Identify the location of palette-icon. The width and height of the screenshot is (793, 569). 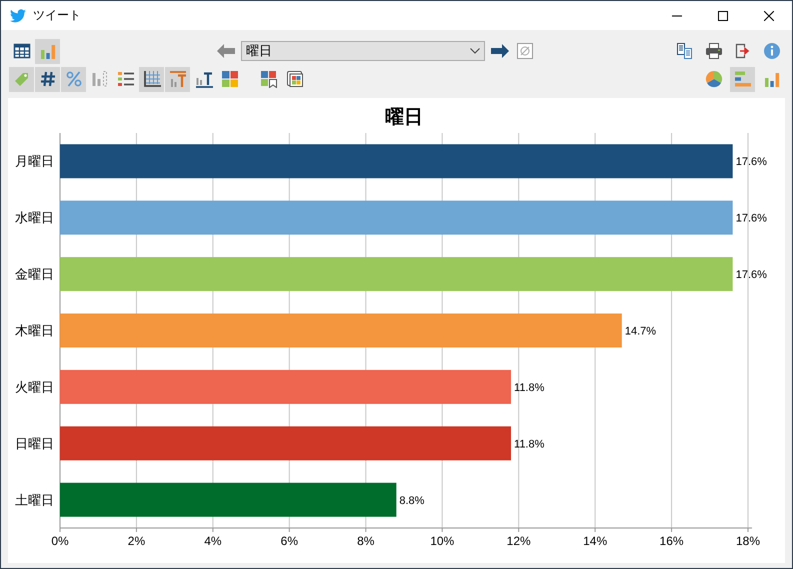
(229, 79).